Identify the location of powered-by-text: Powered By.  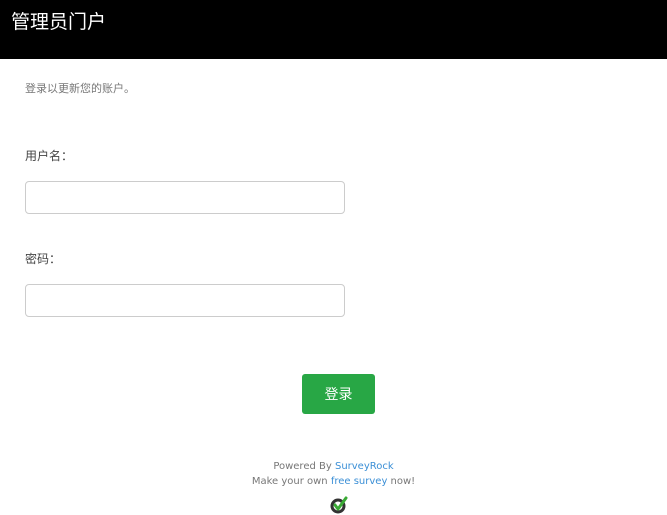
(304, 466).